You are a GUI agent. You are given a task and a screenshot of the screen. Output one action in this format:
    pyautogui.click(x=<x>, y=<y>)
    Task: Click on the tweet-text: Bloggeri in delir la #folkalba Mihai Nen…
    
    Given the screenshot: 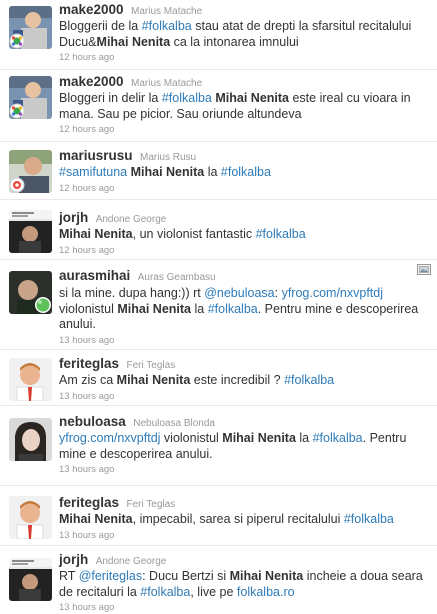 What is the action you would take?
    pyautogui.click(x=245, y=106)
    